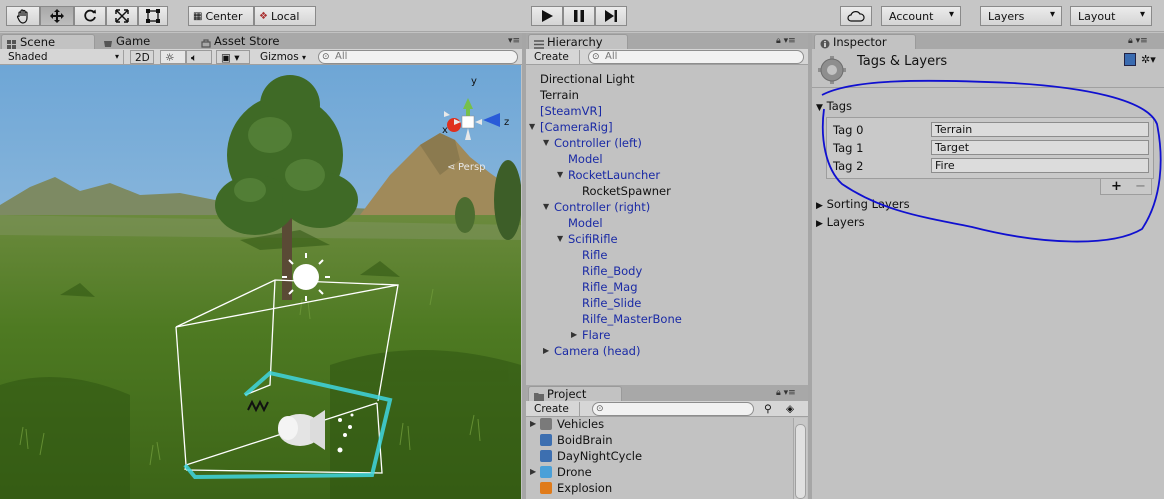 Image resolution: width=1164 pixels, height=499 pixels. What do you see at coordinates (304, 57) in the screenshot?
I see `chevron-down-icon: ▾` at bounding box center [304, 57].